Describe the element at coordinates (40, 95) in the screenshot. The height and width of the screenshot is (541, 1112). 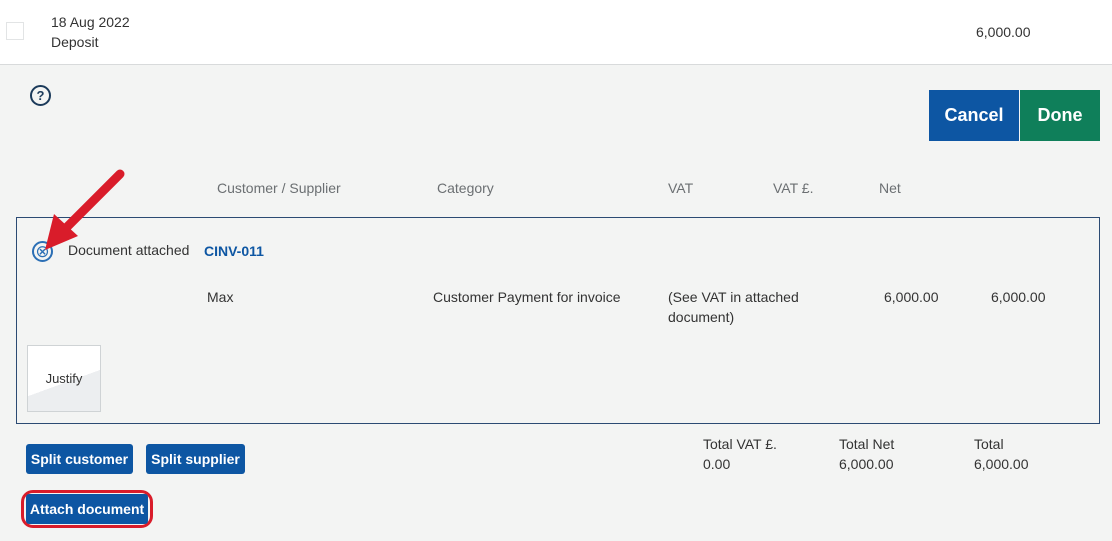
I see `help-icon: ?` at that location.